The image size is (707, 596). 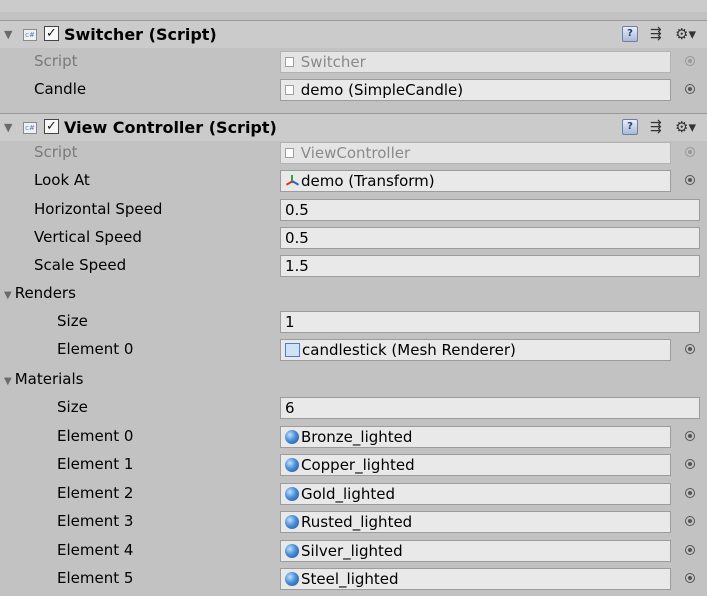 I want to click on material-element-row: Element 1 Copper_lighted, so click(x=353, y=465).